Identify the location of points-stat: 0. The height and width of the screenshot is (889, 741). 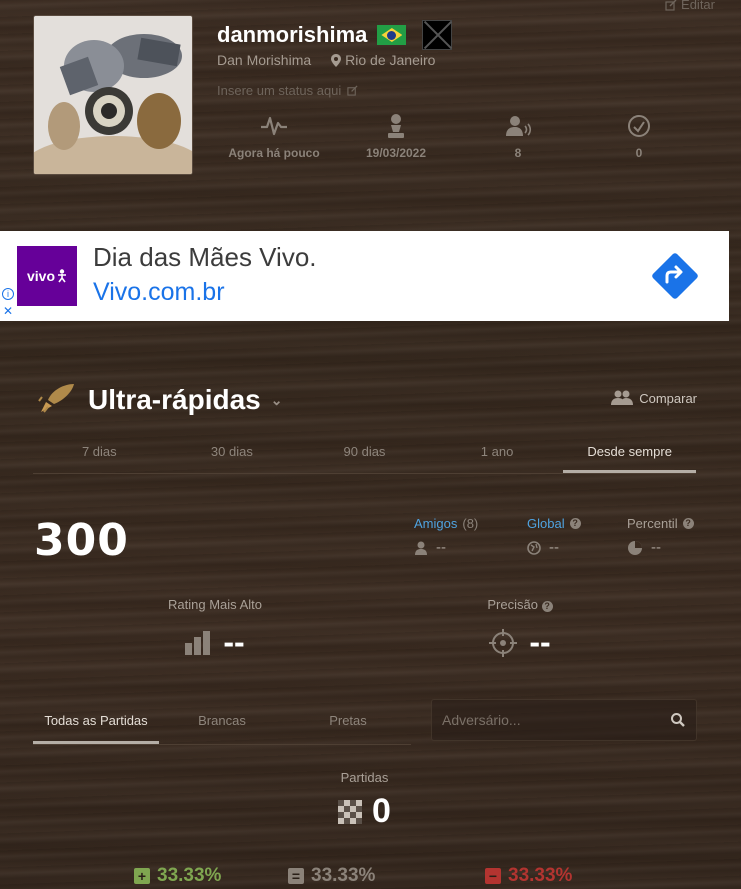
(639, 136).